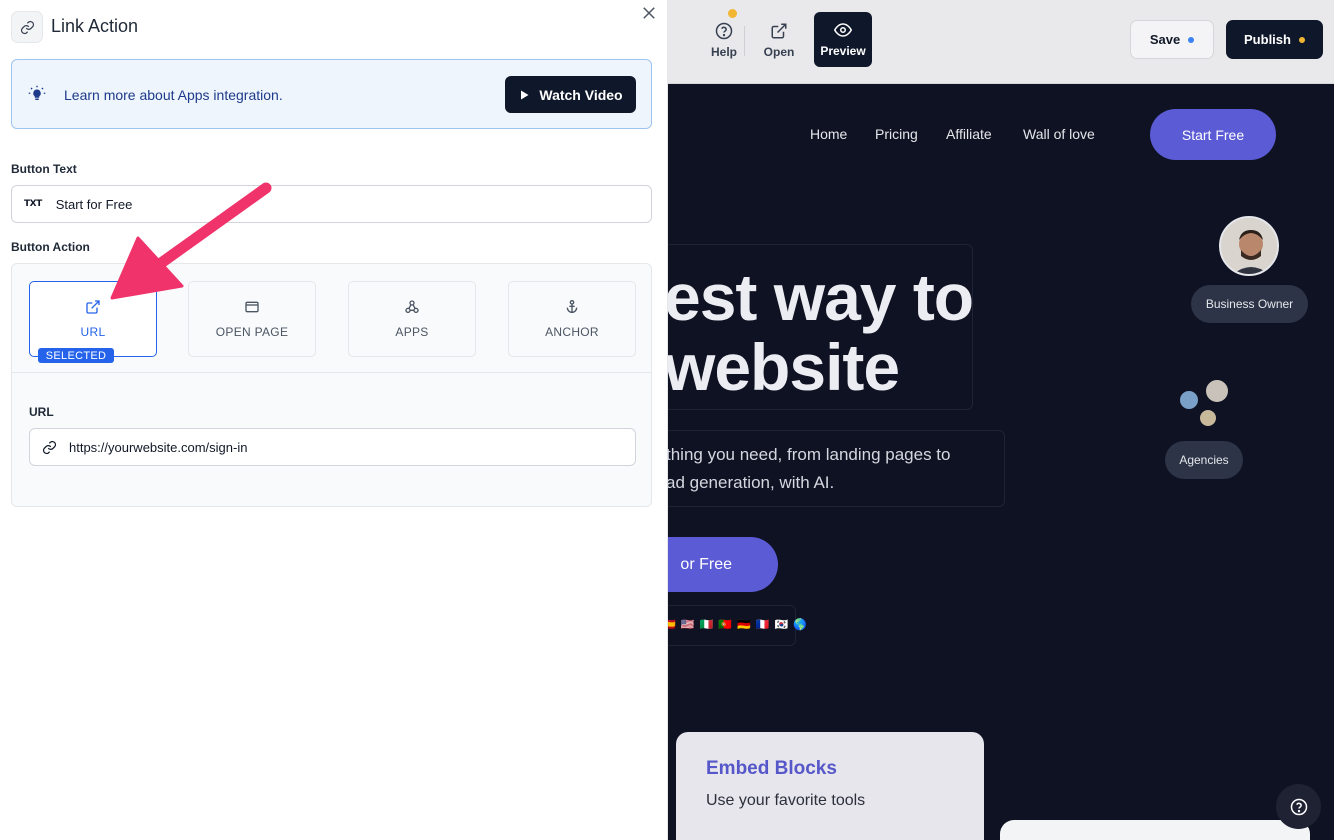 This screenshot has width=1334, height=840. I want to click on close-icon, so click(649, 13).